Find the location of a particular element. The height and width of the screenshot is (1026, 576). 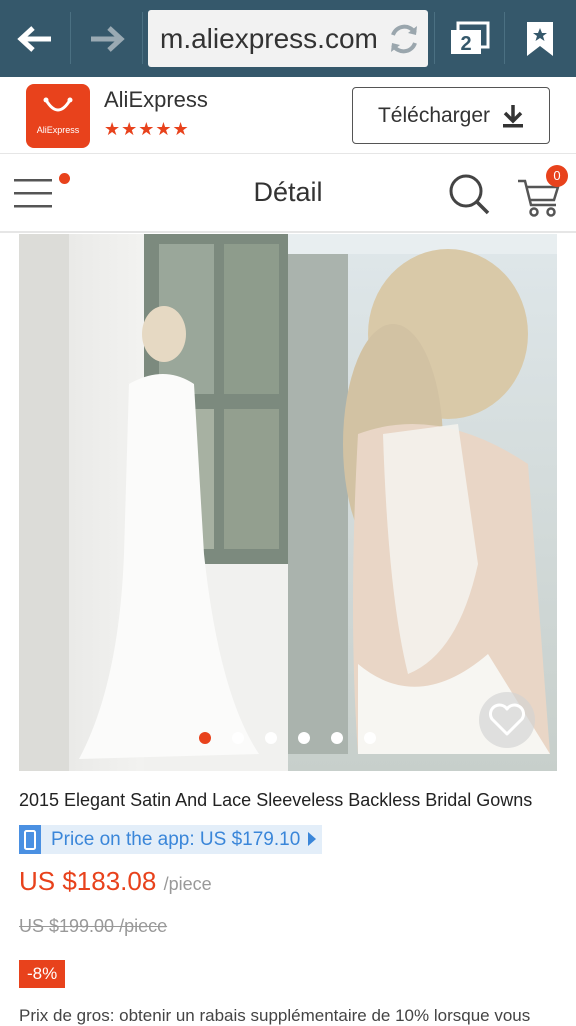

download-button: Télécharger is located at coordinates (451, 115).